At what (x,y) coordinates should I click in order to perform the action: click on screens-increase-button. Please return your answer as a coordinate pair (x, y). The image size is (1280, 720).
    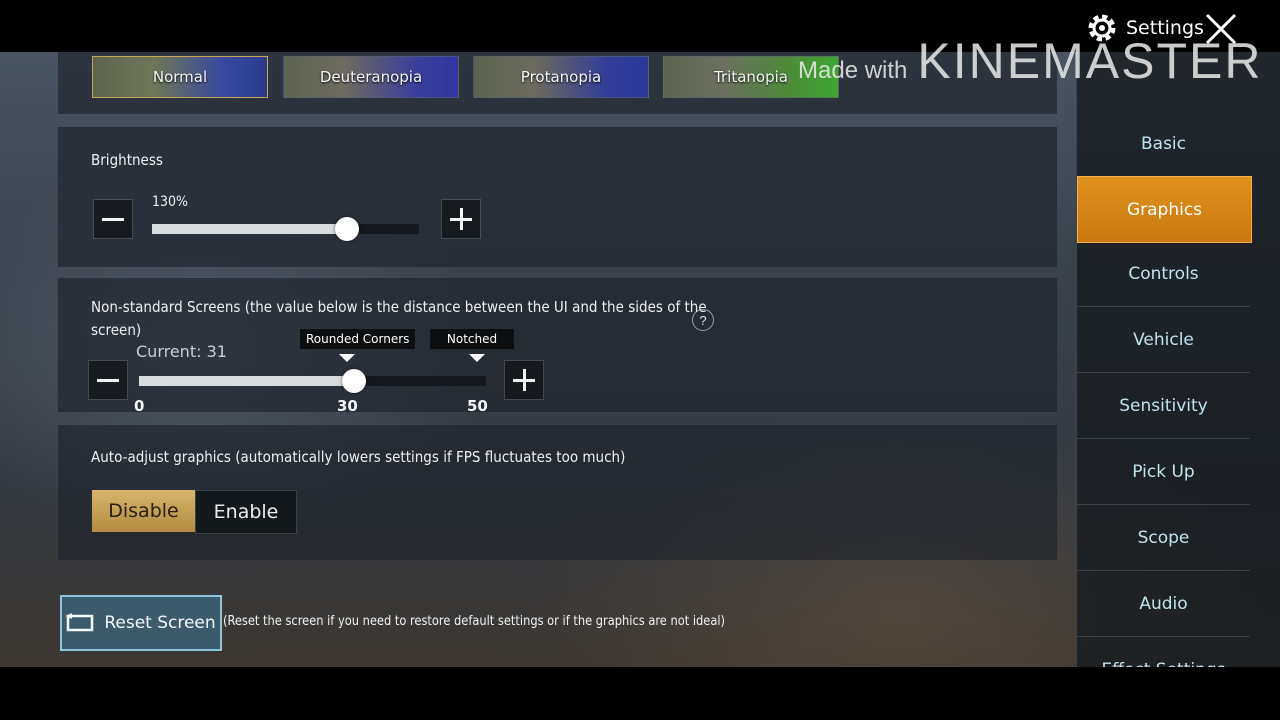
    Looking at the image, I should click on (524, 380).